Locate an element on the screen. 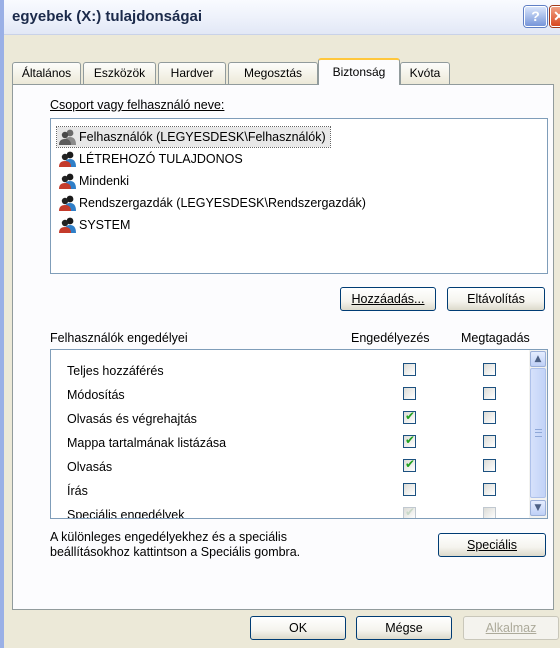  permission-label: Mappa tartalmának listázása is located at coordinates (147, 443).